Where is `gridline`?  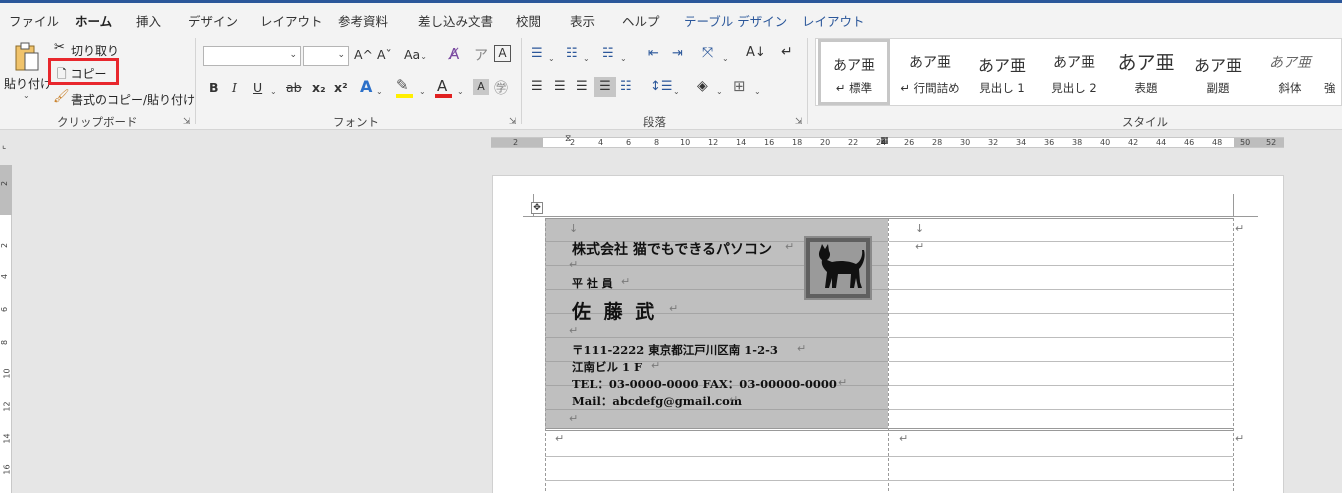
gridline is located at coordinates (1061, 361).